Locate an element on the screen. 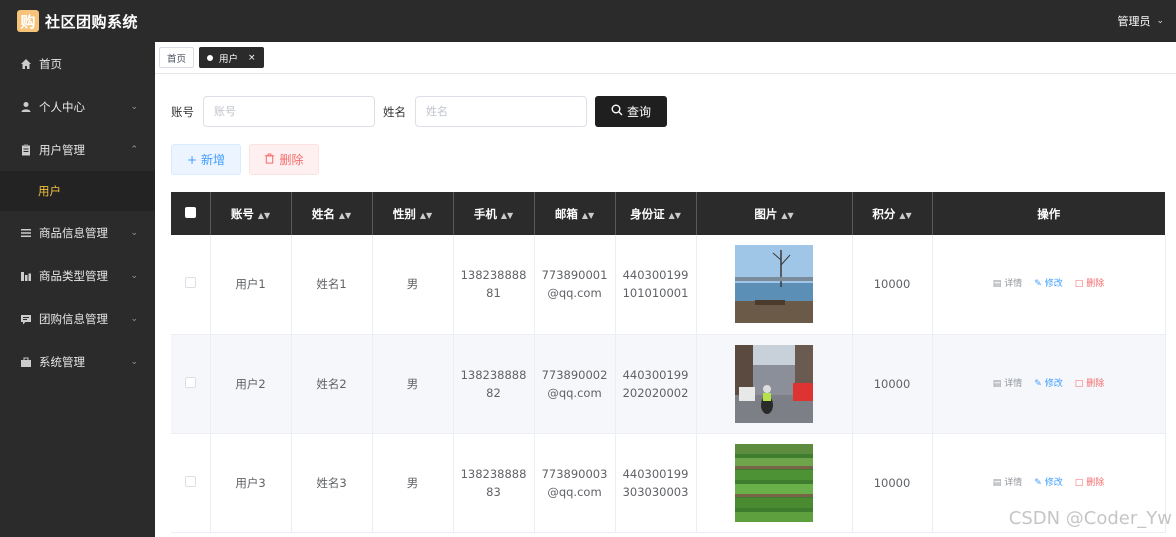  tab-label: 用户 is located at coordinates (229, 59).